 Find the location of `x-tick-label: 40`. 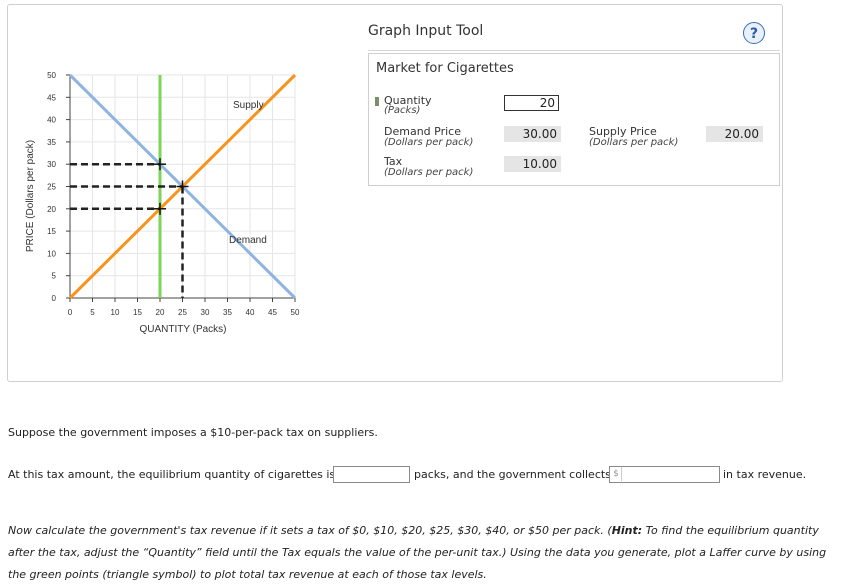

x-tick-label: 40 is located at coordinates (250, 312).